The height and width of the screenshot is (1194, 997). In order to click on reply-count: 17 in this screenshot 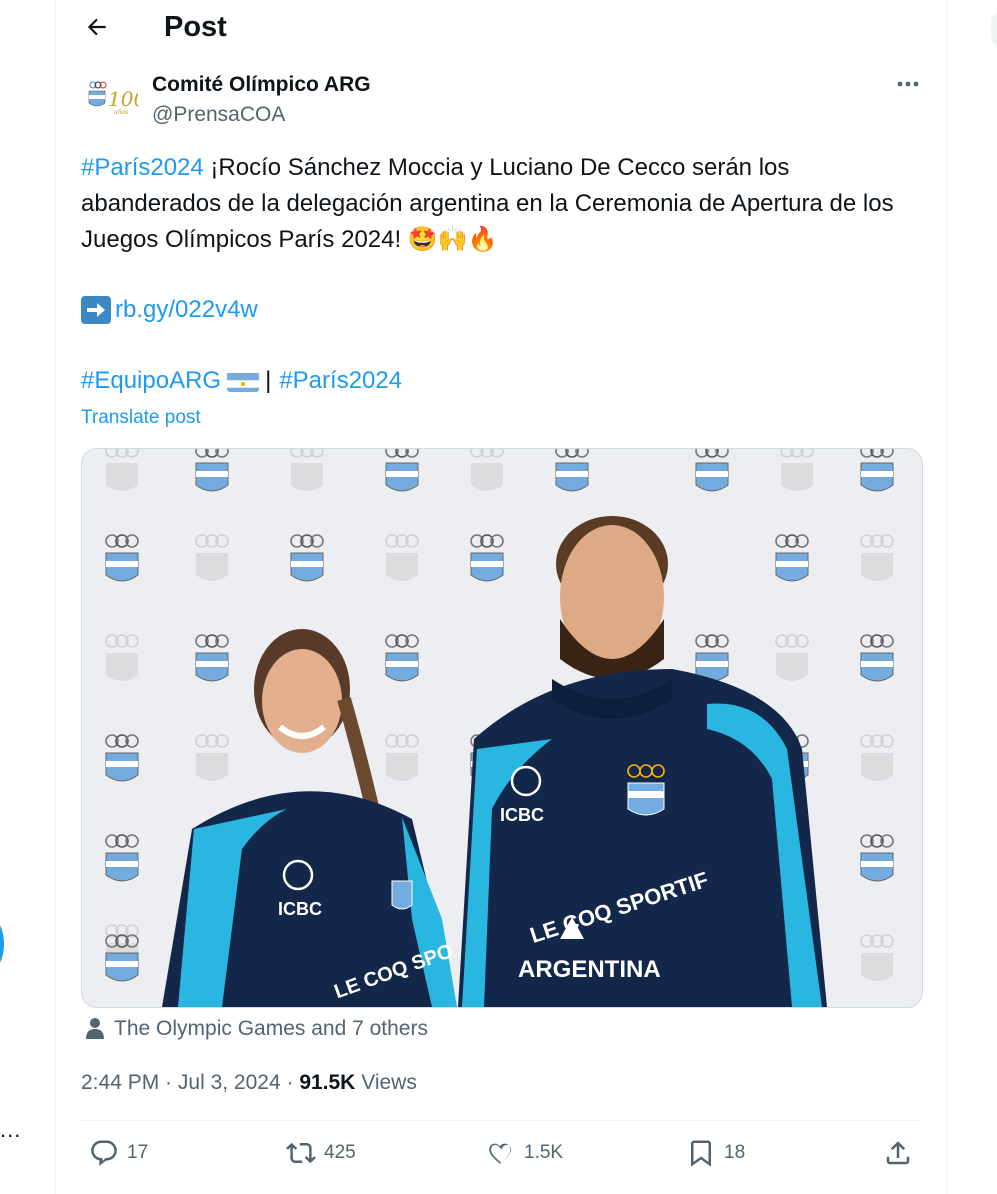, I will do `click(138, 1152)`.